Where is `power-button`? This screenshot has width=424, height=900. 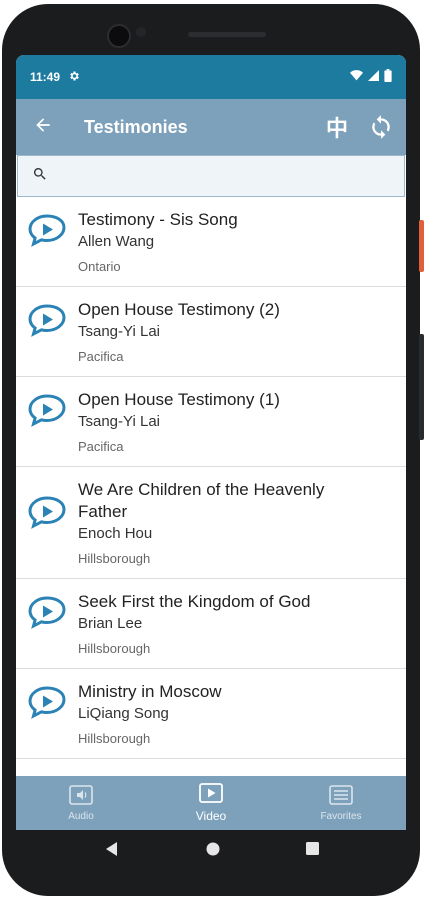
power-button is located at coordinates (421, 246).